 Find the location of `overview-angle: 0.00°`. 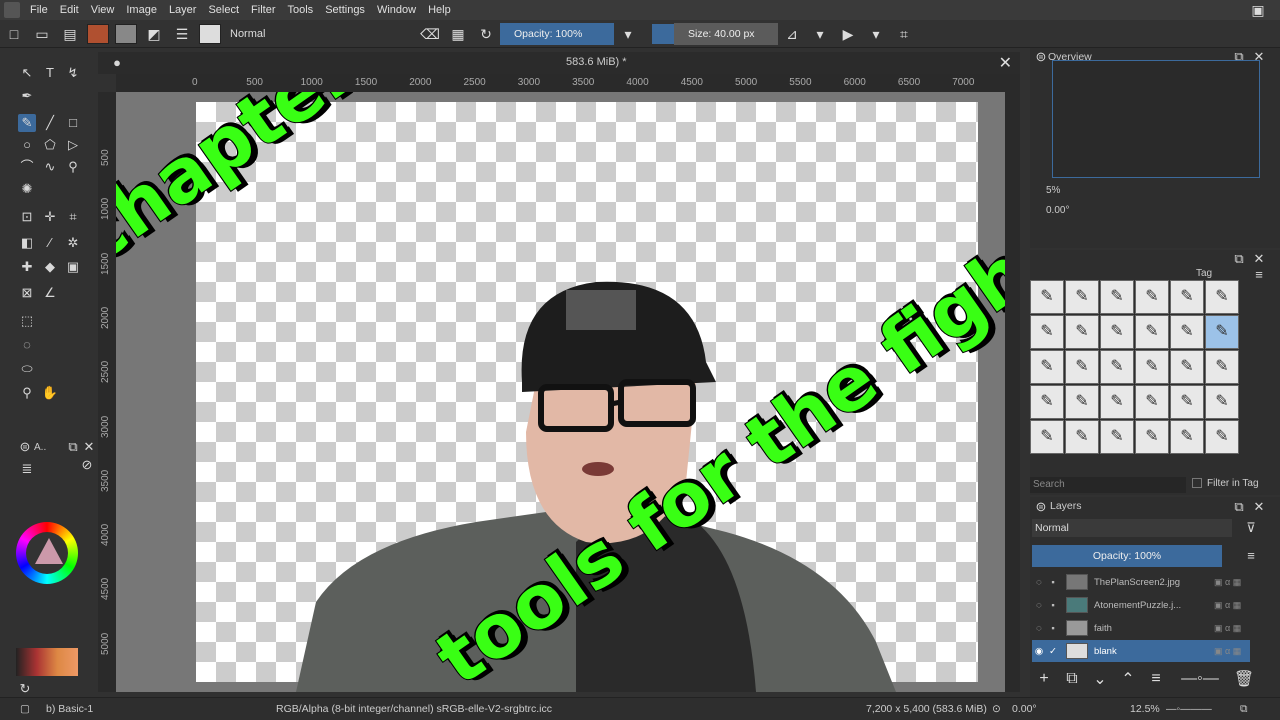

overview-angle: 0.00° is located at coordinates (1057, 210).